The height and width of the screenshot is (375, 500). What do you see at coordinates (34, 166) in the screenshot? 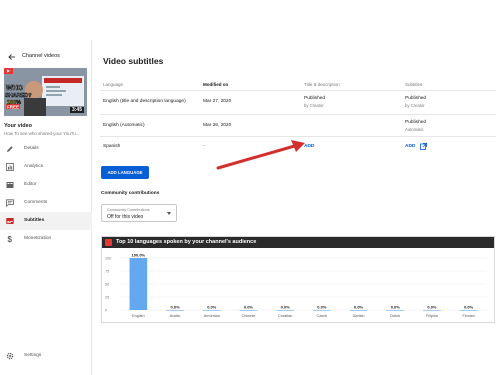
I see `sidebar-item-label: Analytics` at bounding box center [34, 166].